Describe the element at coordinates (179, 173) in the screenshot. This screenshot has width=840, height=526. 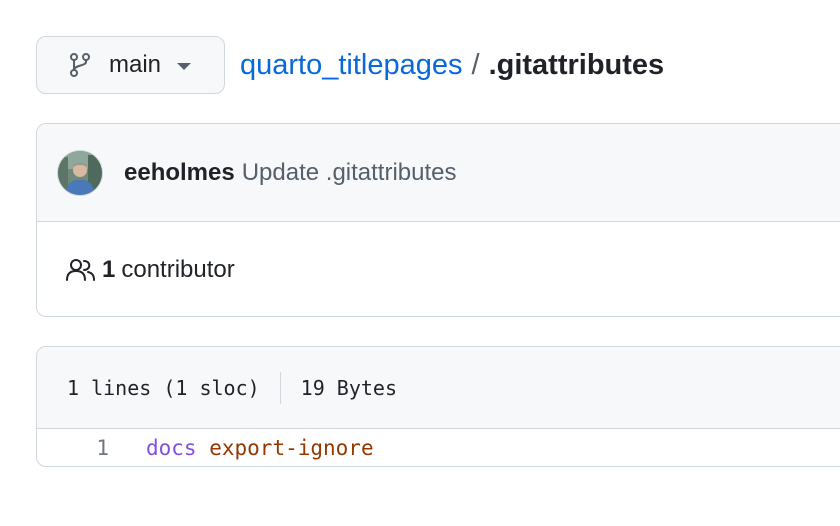
I see `commit-author: eeholmes` at that location.